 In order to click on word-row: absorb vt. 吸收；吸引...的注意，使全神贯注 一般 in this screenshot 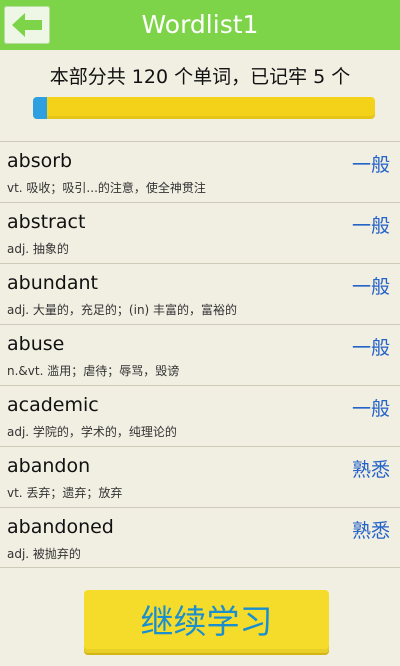, I will do `click(200, 171)`.